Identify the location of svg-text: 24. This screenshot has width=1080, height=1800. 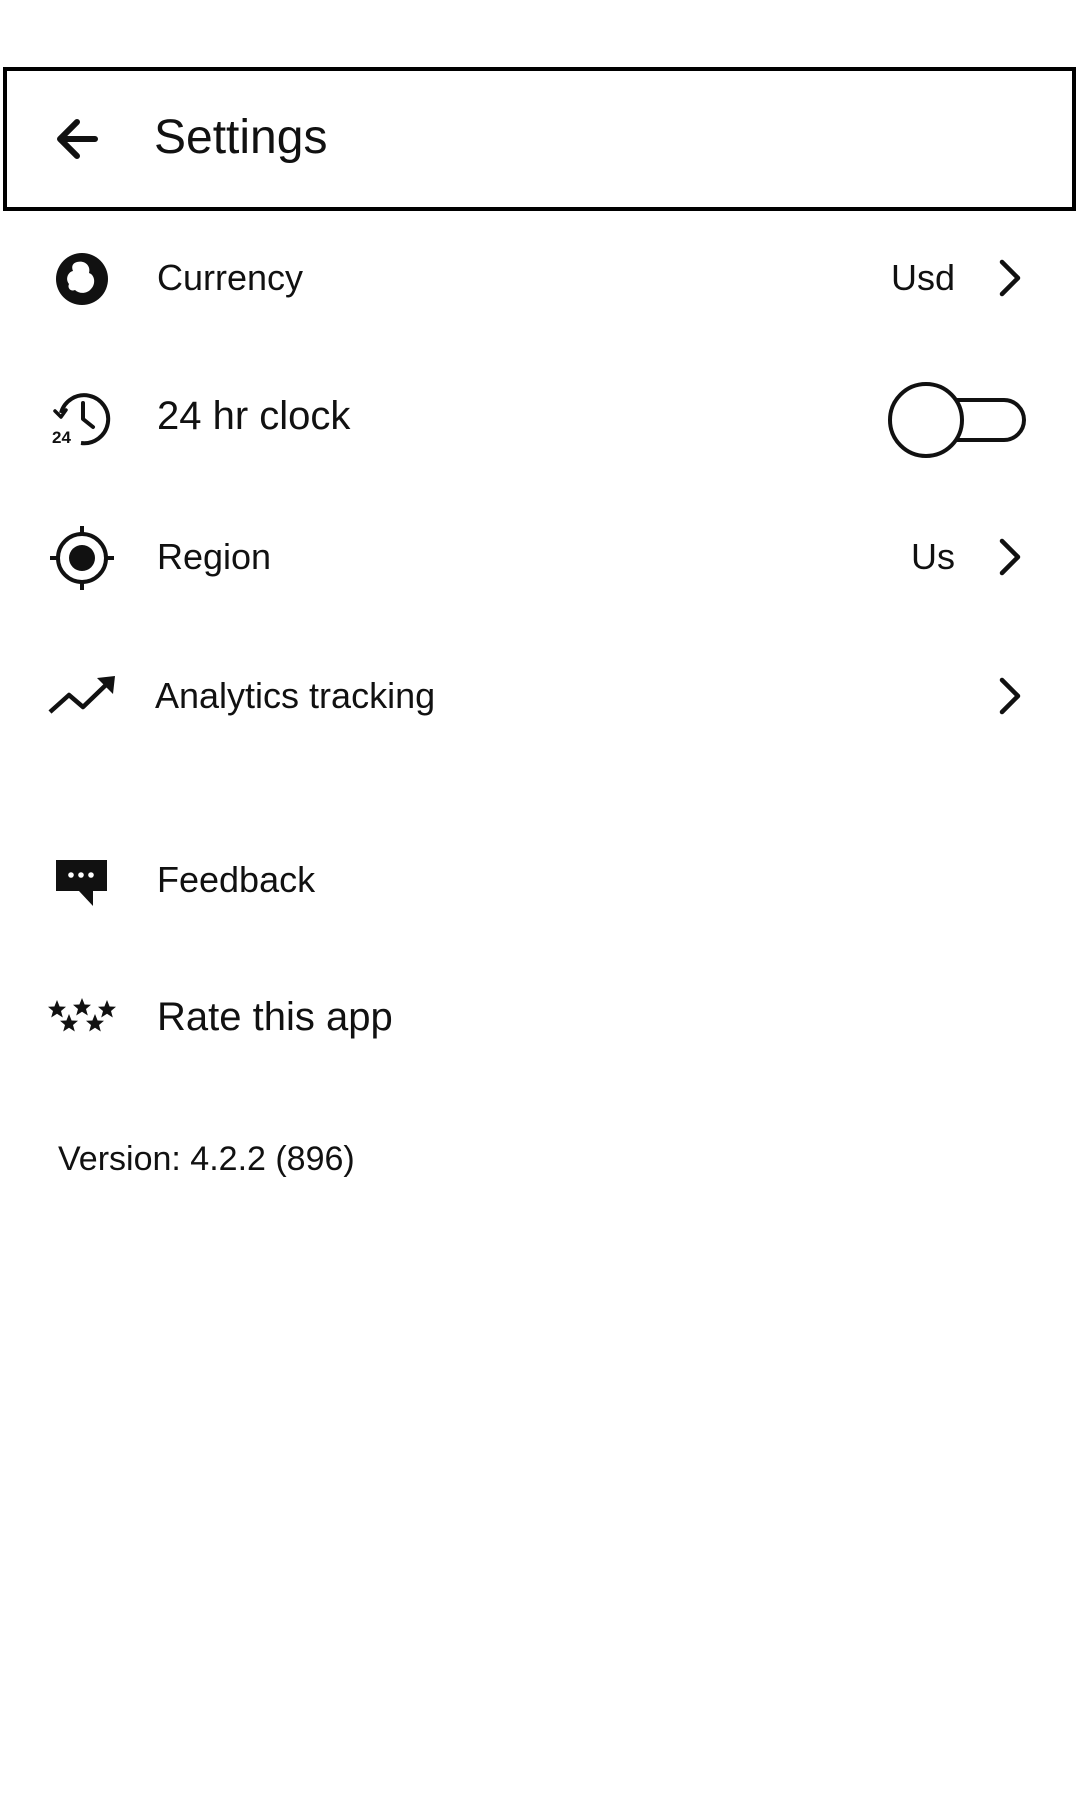
(61, 437).